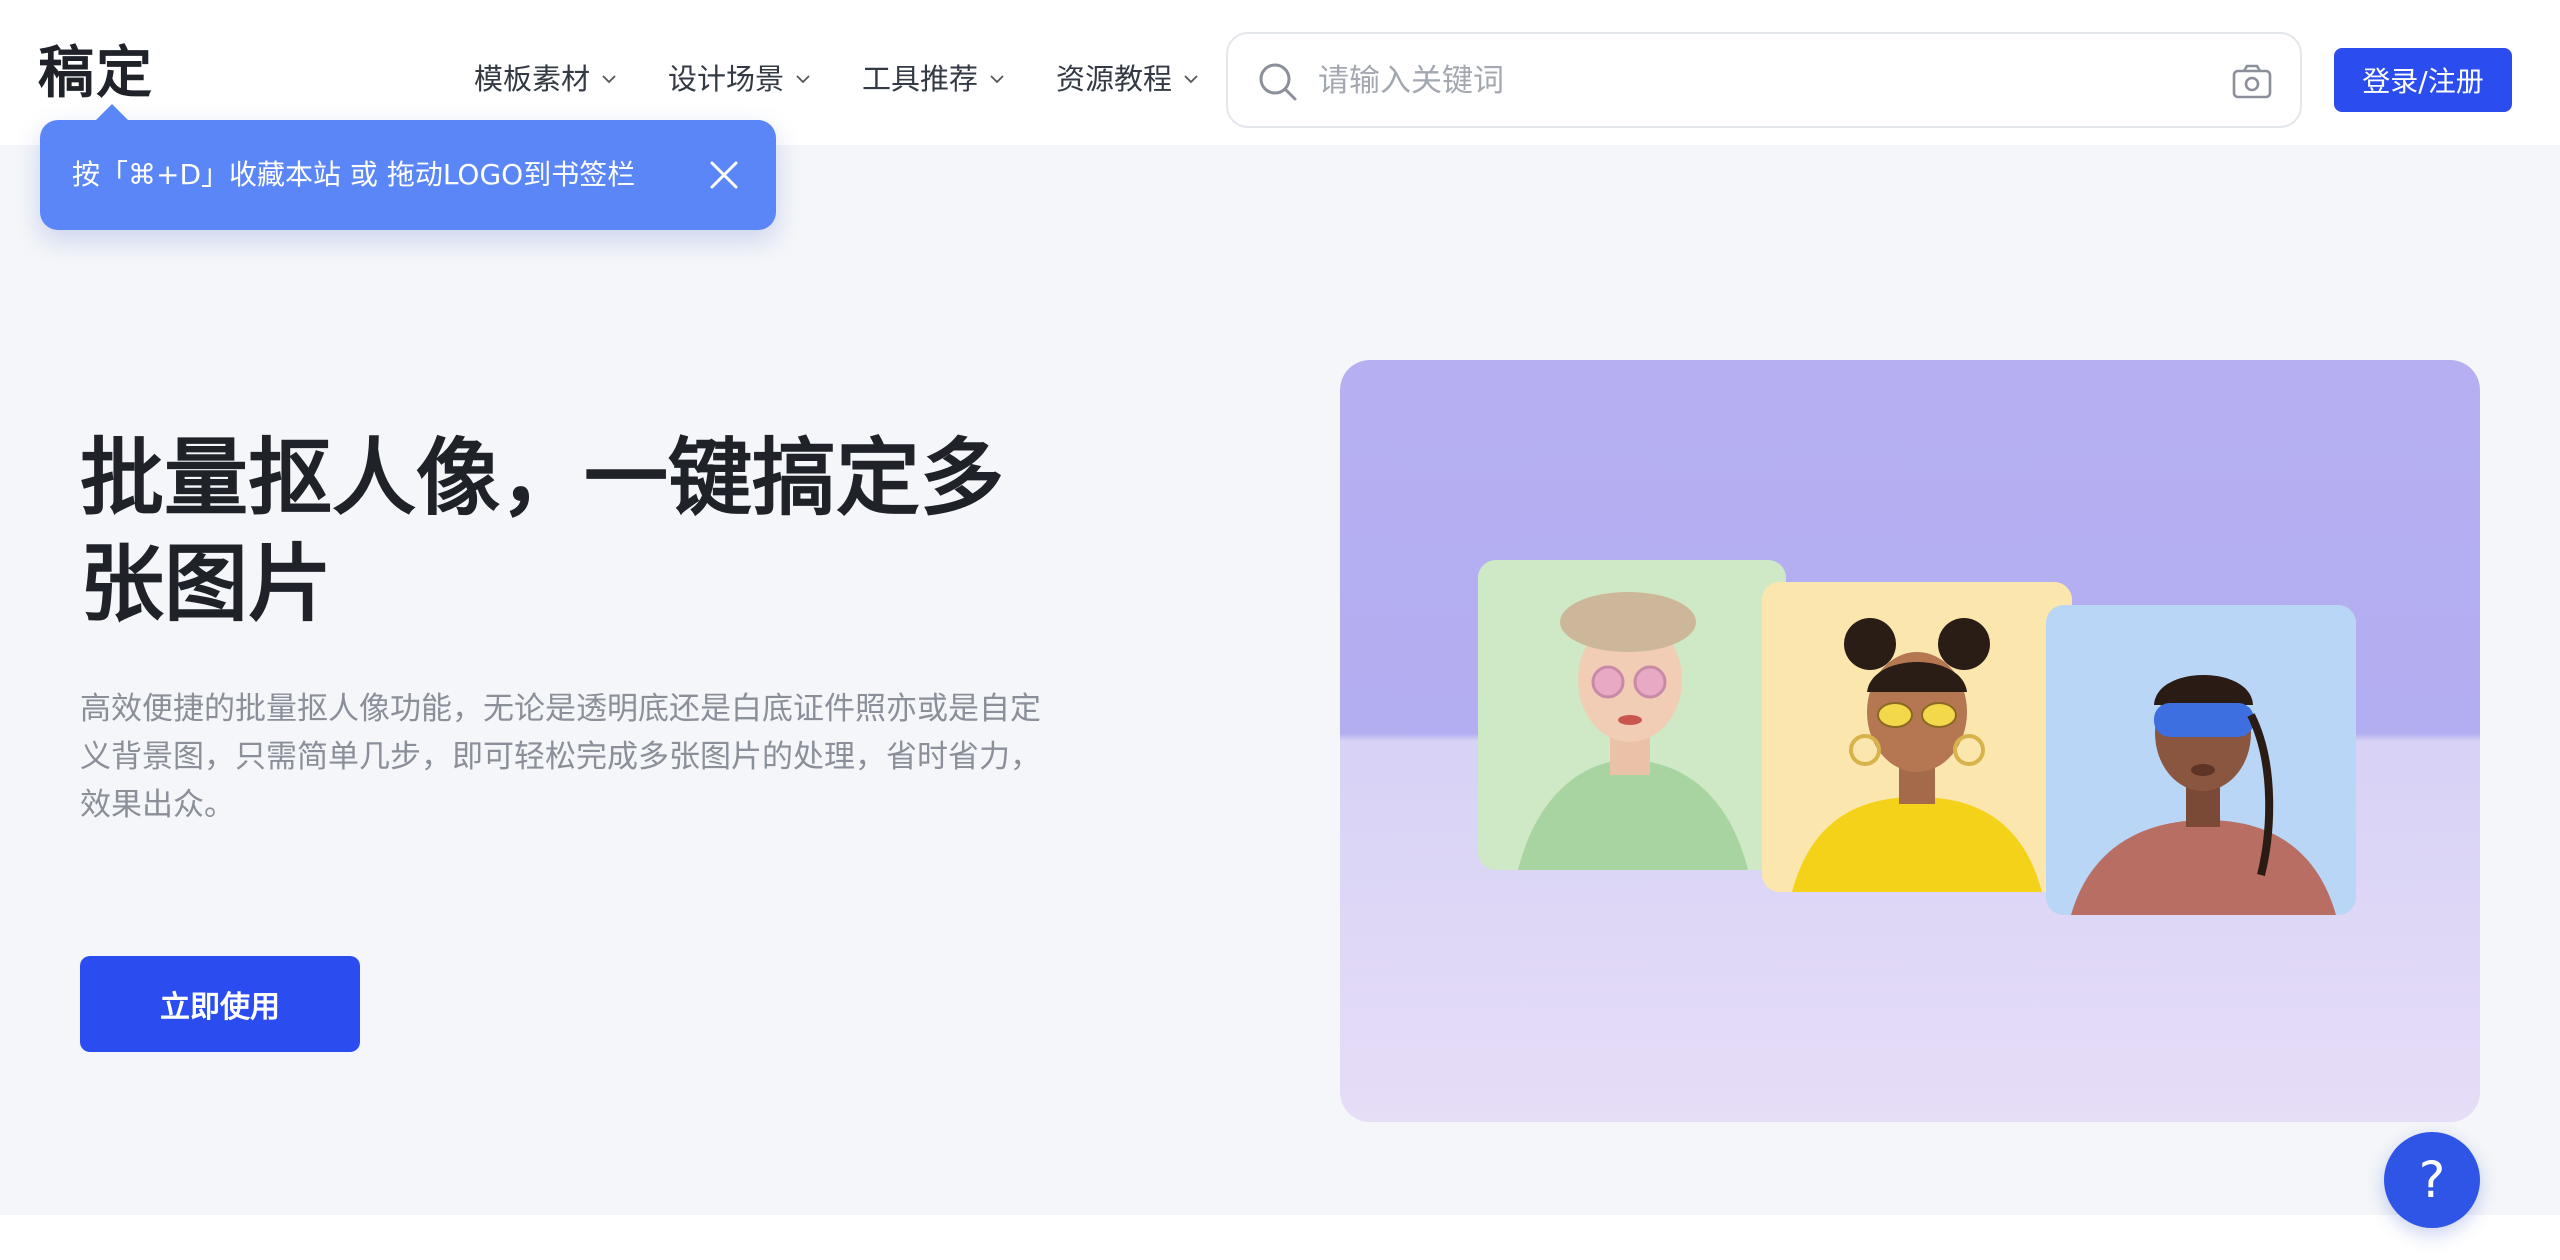 This screenshot has height=1260, width=2560. I want to click on nav-item-tutorials: 资源教程, so click(1128, 79).